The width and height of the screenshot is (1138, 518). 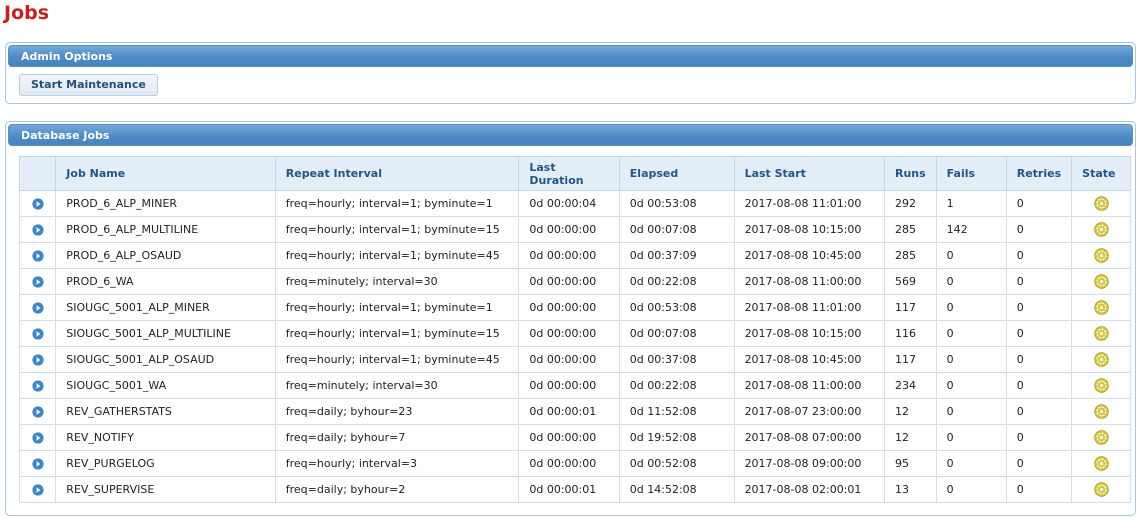 What do you see at coordinates (165, 229) in the screenshot?
I see `job-name-cell: PROD_6_ALP_MULTILINE` at bounding box center [165, 229].